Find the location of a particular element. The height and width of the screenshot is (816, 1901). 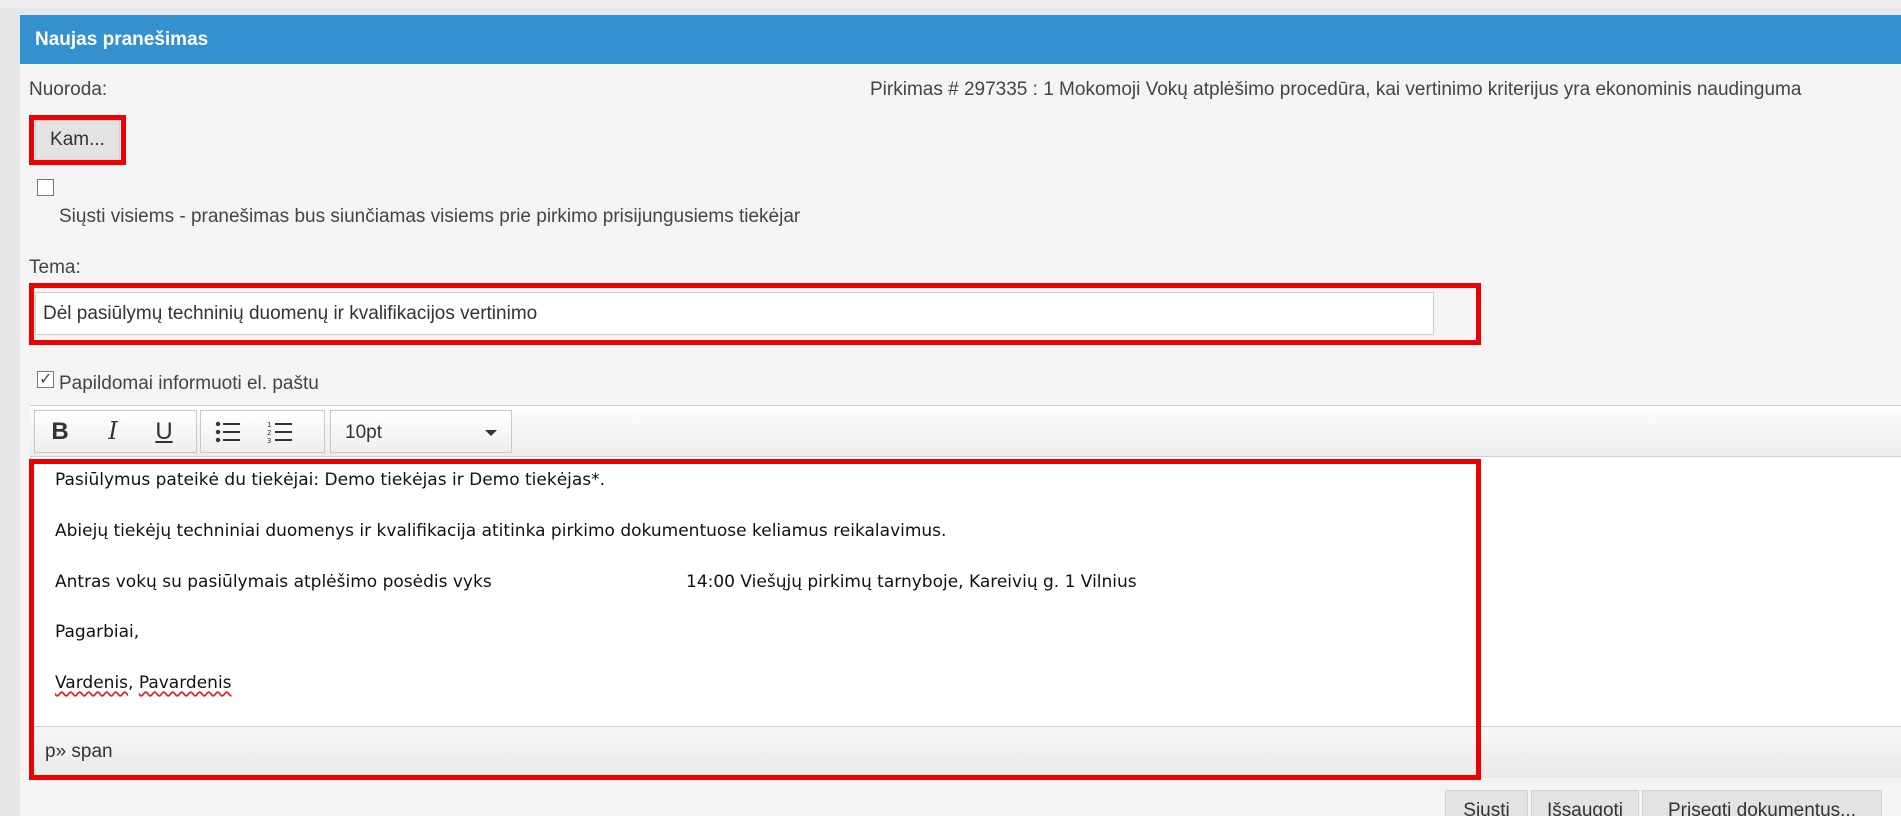

reference-label: Nuoroda: is located at coordinates (68, 89).